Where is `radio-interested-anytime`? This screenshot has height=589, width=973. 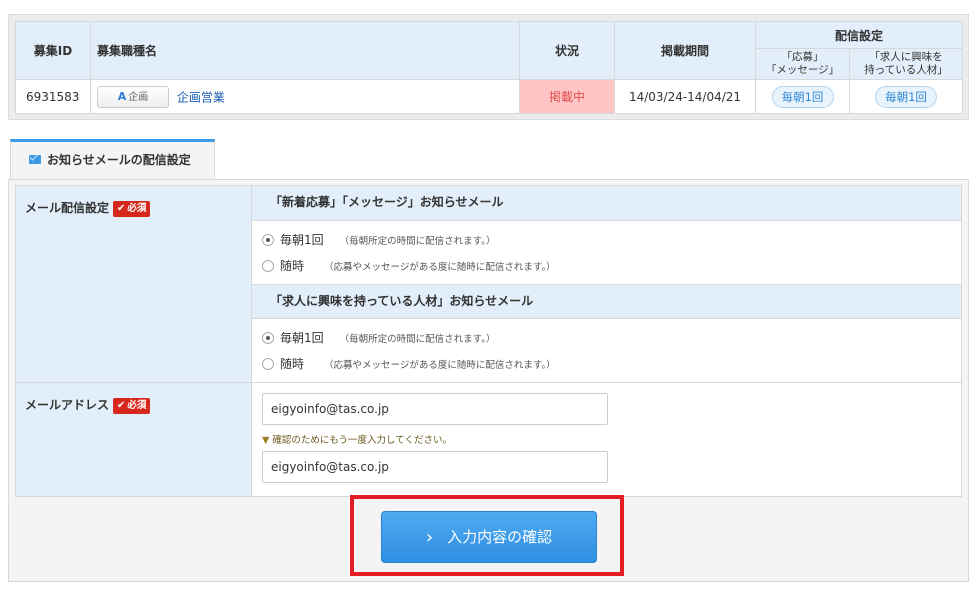
radio-interested-anytime is located at coordinates (268, 363).